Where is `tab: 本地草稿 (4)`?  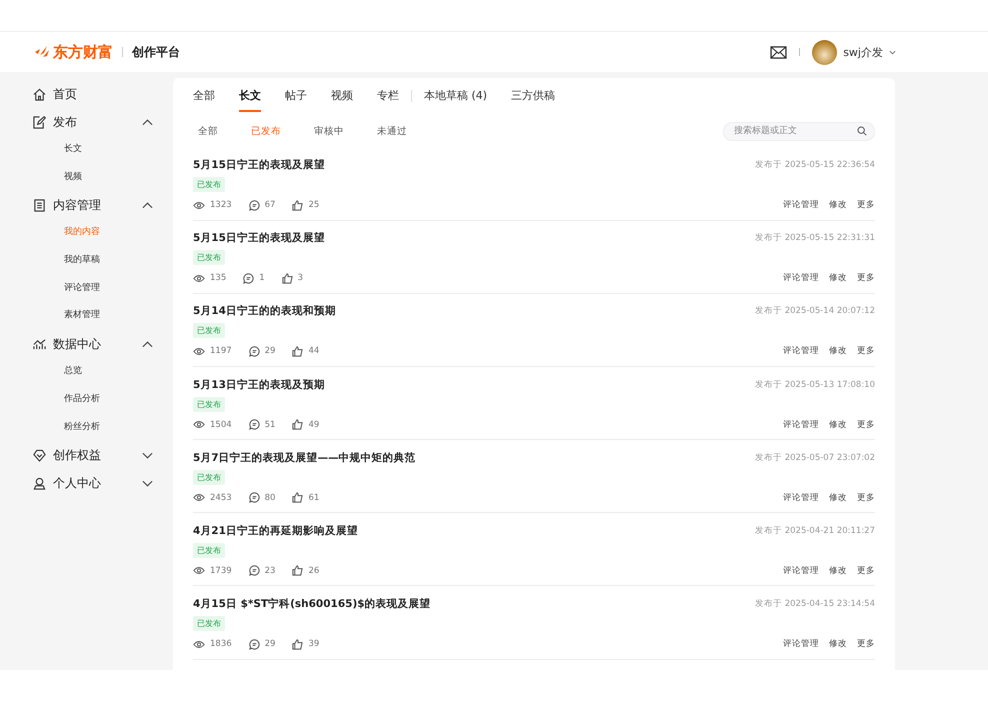
tab: 本地草稿 (4) is located at coordinates (456, 96).